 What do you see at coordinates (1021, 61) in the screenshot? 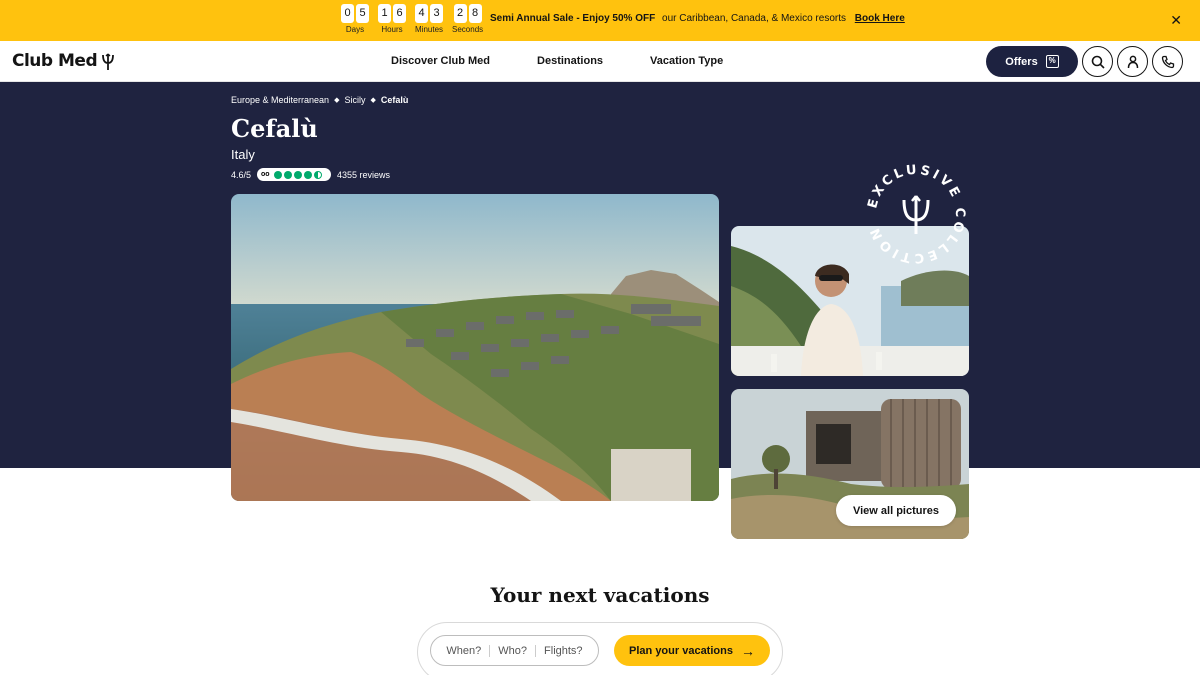
I see `offers-label: Offers` at bounding box center [1021, 61].